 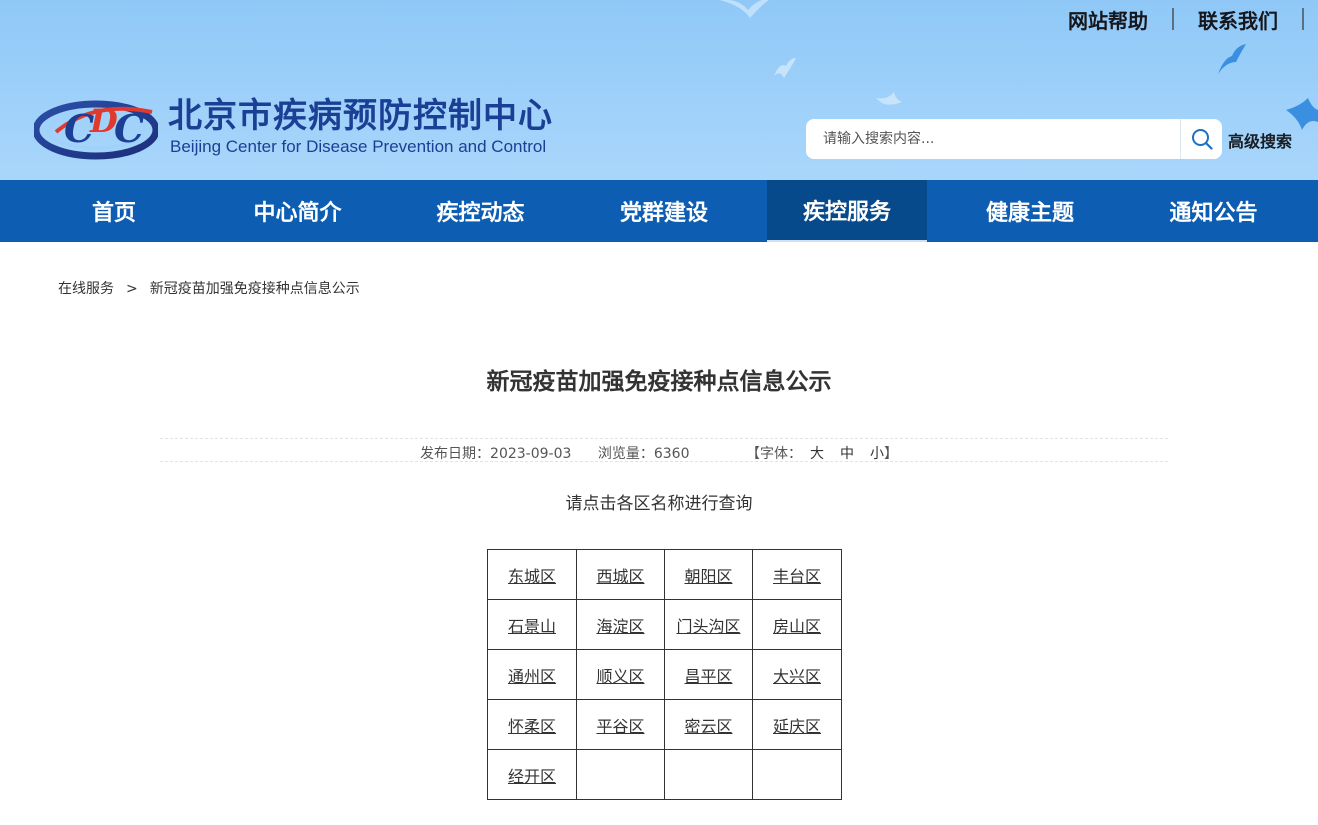 I want to click on contact-link: 联系我们, so click(x=1238, y=19).